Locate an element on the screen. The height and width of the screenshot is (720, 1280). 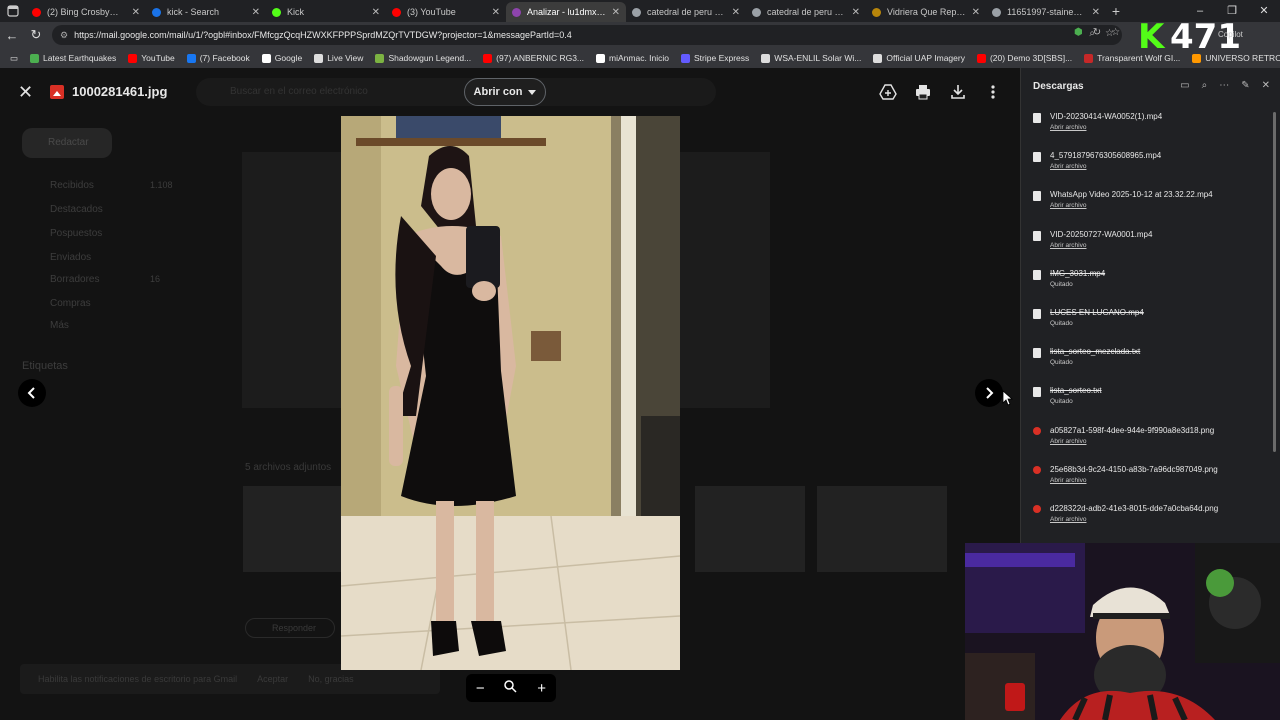
site-info-icon: ⚙ is located at coordinates (64, 35).